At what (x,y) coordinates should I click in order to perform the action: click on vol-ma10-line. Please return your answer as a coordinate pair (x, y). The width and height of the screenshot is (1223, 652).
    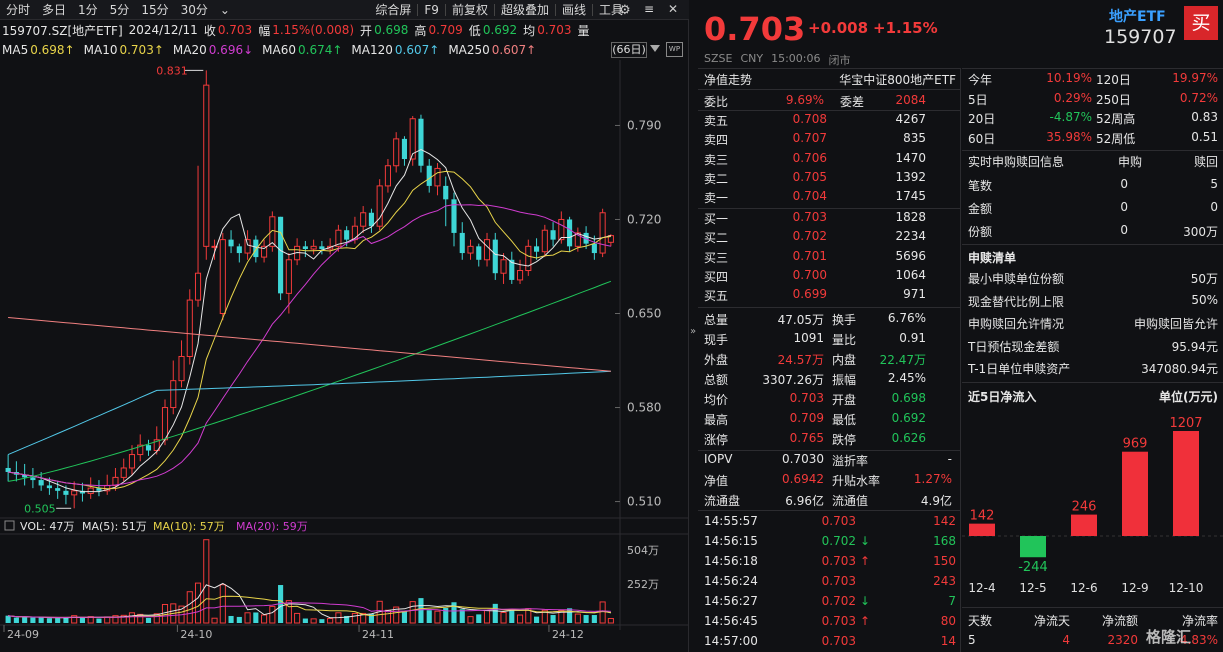
    Looking at the image, I should click on (309, 607).